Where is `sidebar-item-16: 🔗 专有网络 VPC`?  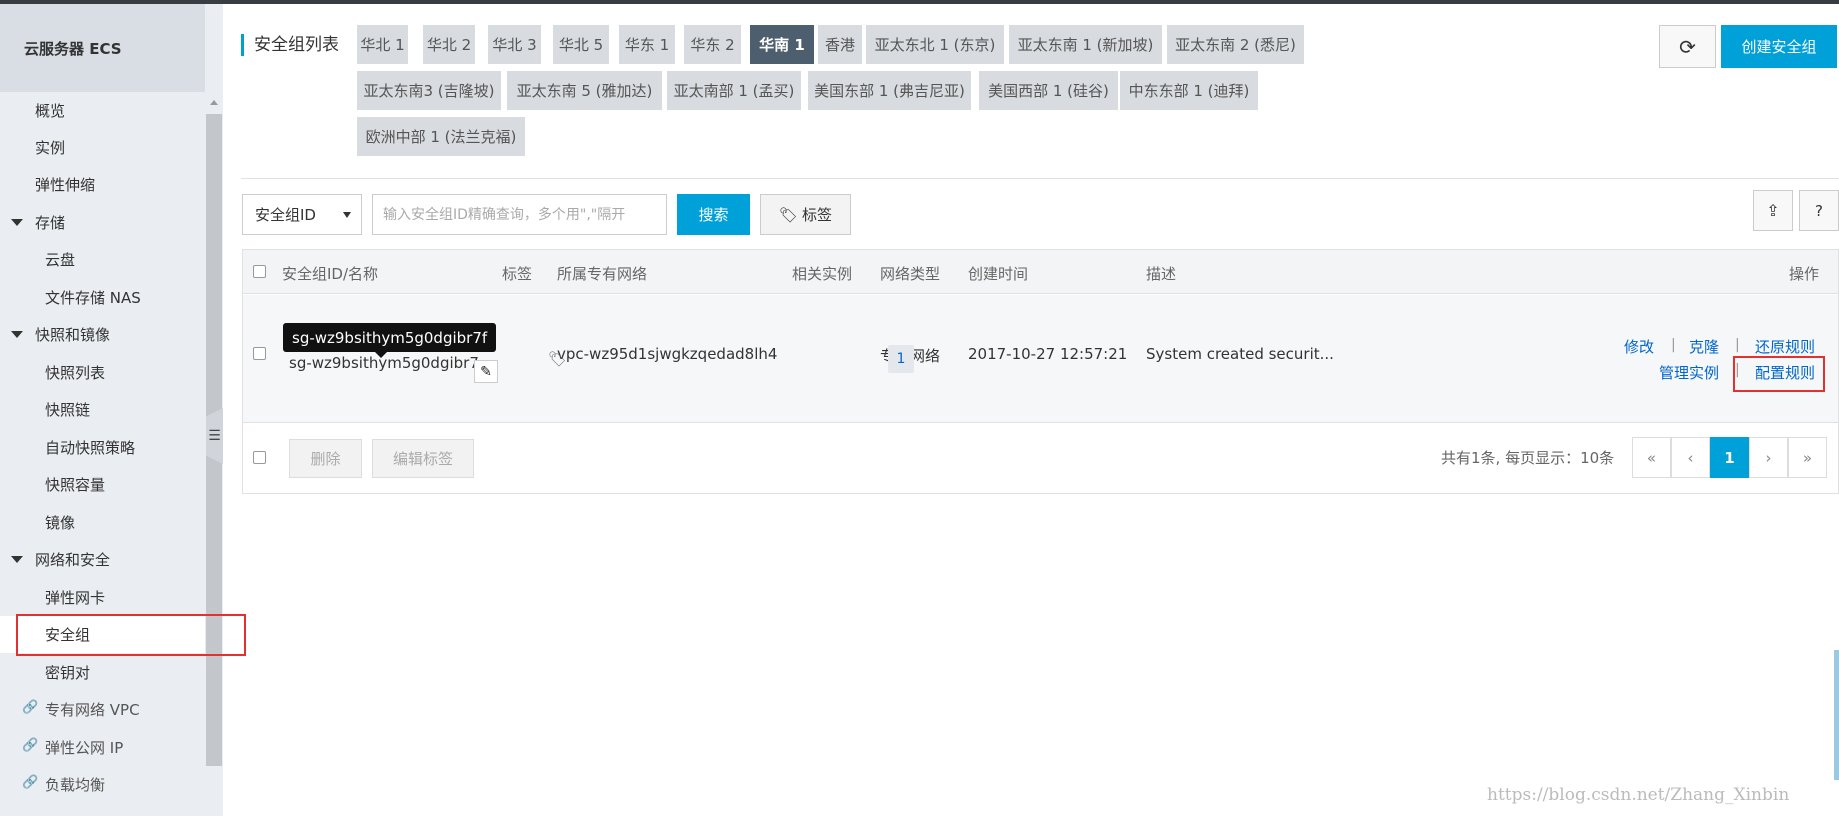
sidebar-item-16: 🔗 专有网络 VPC is located at coordinates (102, 709).